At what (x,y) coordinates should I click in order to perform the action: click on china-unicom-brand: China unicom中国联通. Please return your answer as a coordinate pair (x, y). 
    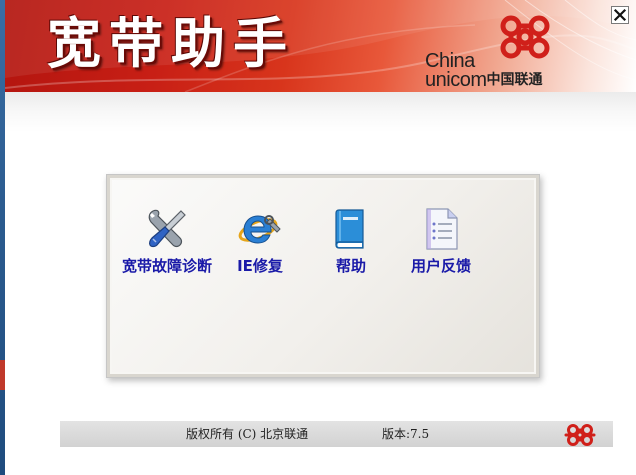
    Looking at the image, I should click on (500, 51).